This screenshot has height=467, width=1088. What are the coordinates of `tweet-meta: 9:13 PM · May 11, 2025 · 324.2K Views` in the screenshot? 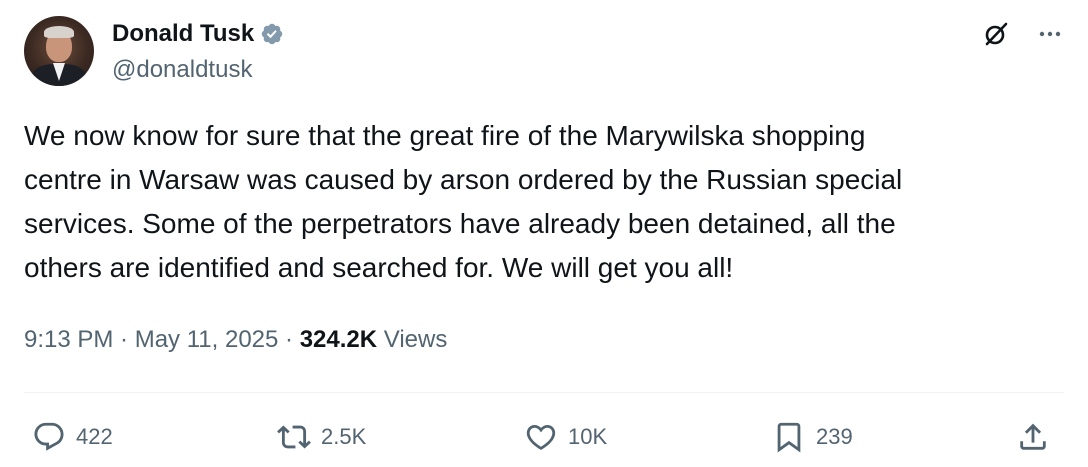 It's located at (235, 340).